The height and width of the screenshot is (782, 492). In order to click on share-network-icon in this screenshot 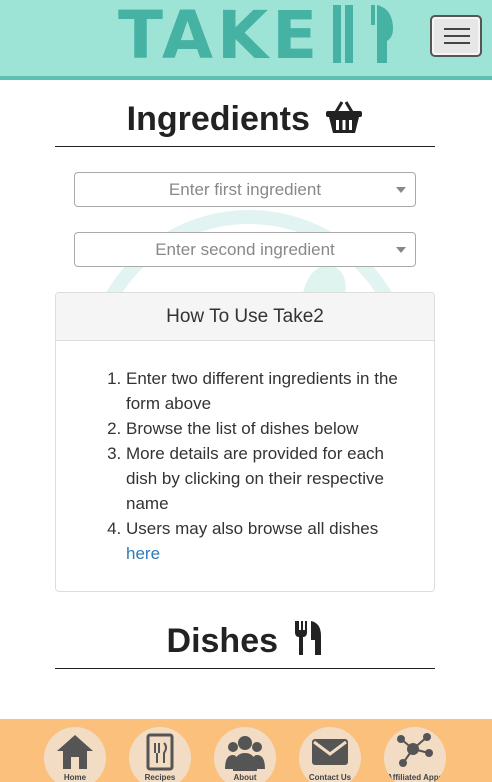, I will do `click(415, 750)`.